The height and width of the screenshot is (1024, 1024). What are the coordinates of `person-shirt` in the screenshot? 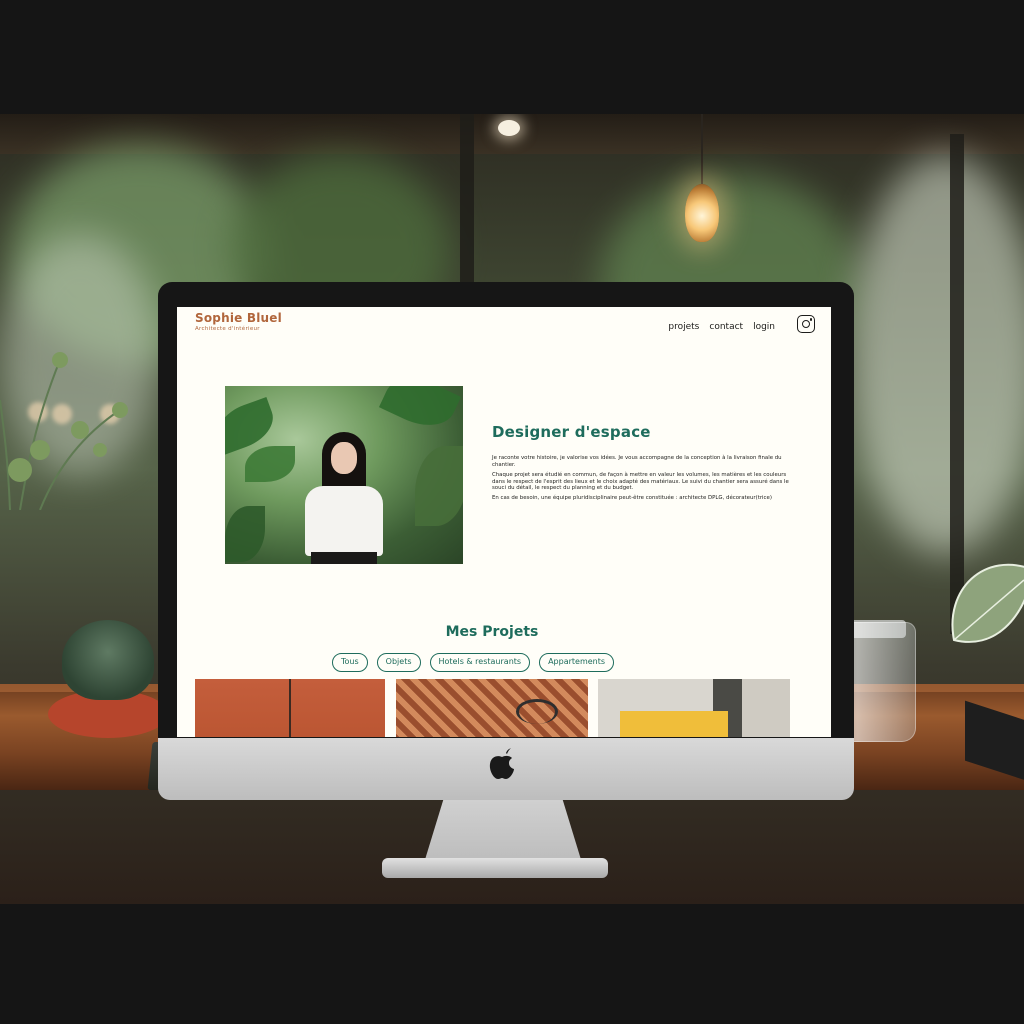 It's located at (344, 521).